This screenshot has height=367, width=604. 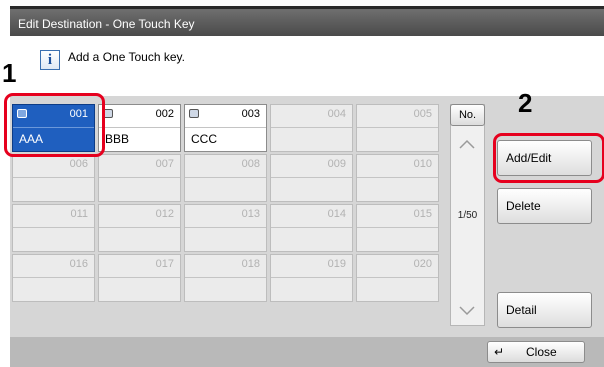 I want to click on one-touch-key: 003 CCC, so click(x=225, y=128).